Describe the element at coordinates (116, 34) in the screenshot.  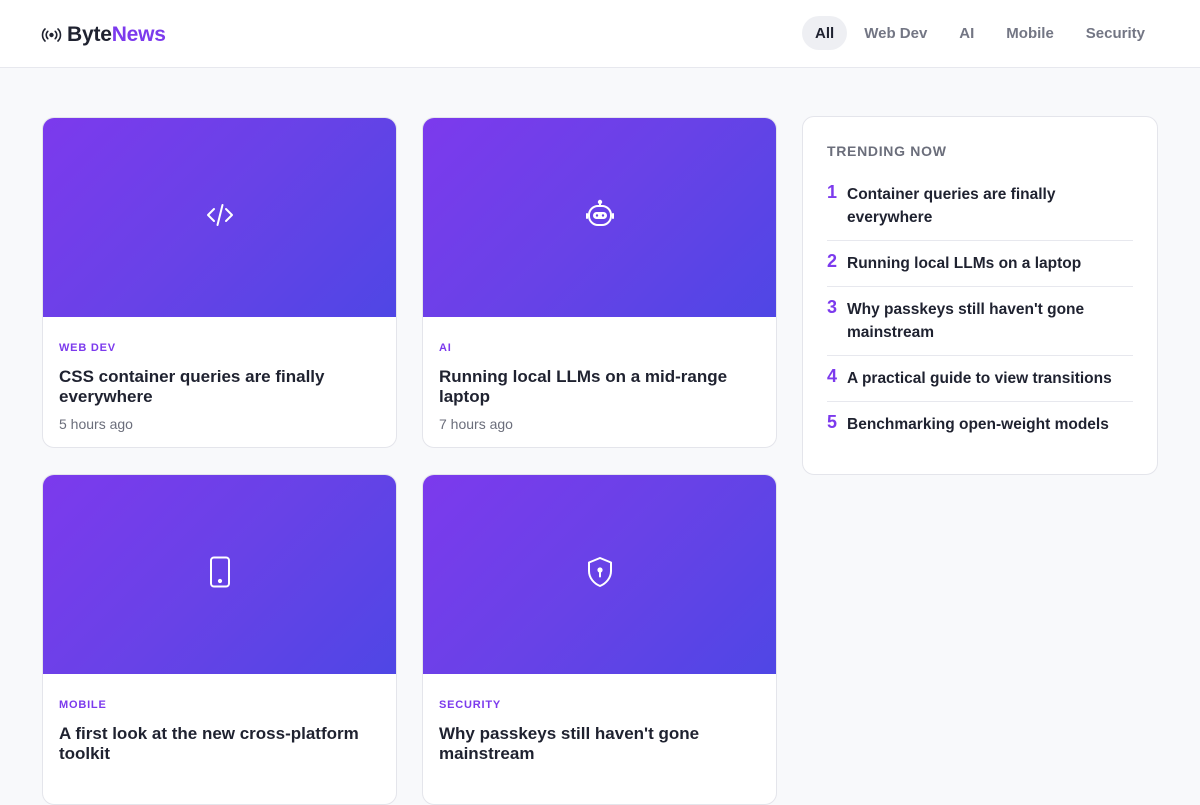
I see `brand-name: ByteNews` at that location.